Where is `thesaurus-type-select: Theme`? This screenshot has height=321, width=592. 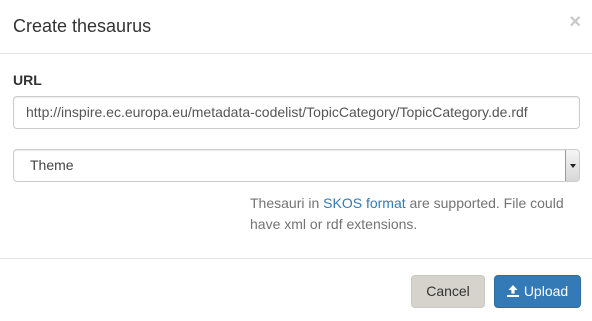
thesaurus-type-select: Theme is located at coordinates (296, 165).